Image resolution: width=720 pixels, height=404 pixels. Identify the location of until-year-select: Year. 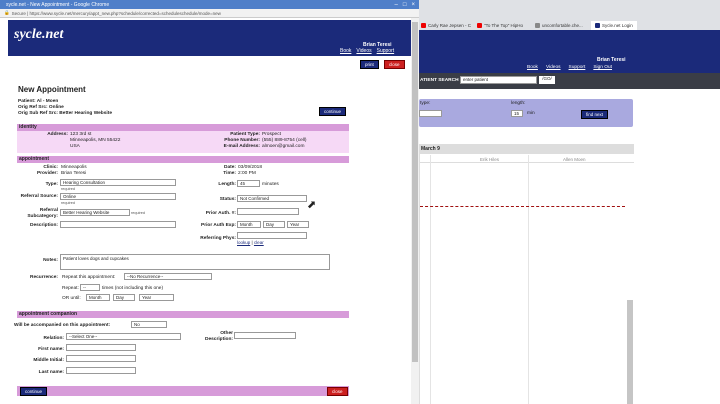
(156, 297).